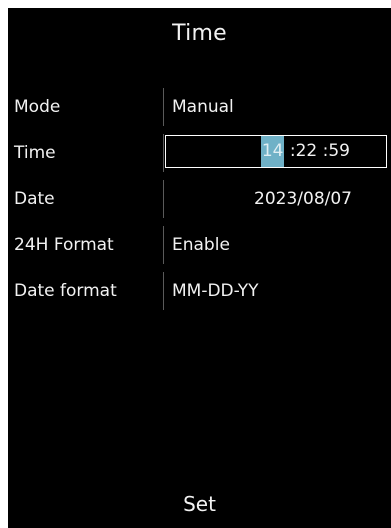 This screenshot has height=528, width=391. I want to click on format-24h-label: 24H Format, so click(64, 245).